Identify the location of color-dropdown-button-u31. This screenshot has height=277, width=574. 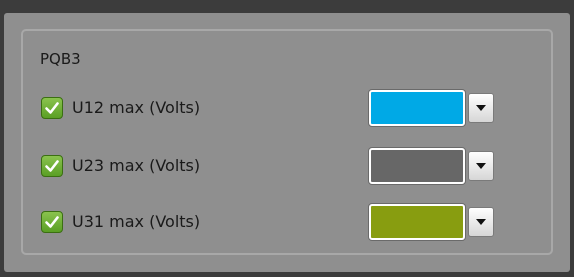
(481, 222).